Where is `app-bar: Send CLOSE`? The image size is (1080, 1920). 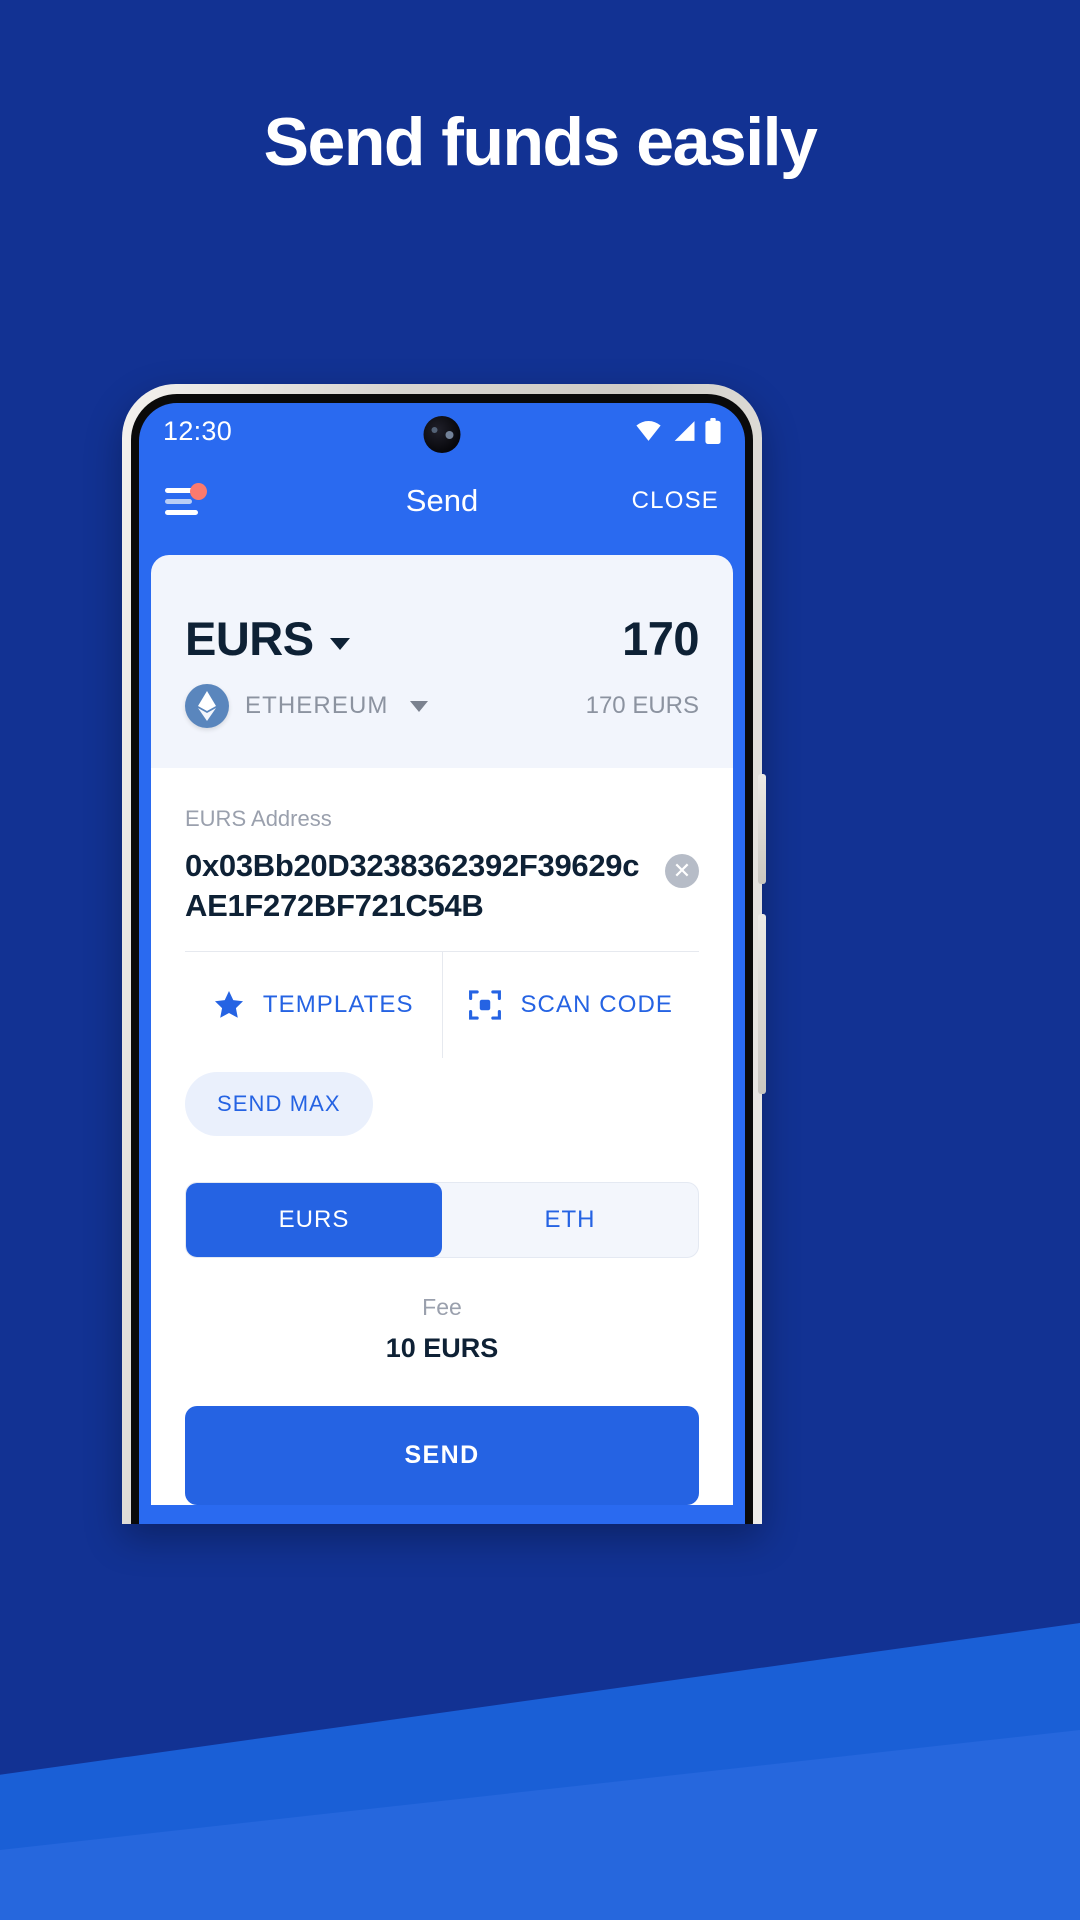 app-bar: Send CLOSE is located at coordinates (442, 501).